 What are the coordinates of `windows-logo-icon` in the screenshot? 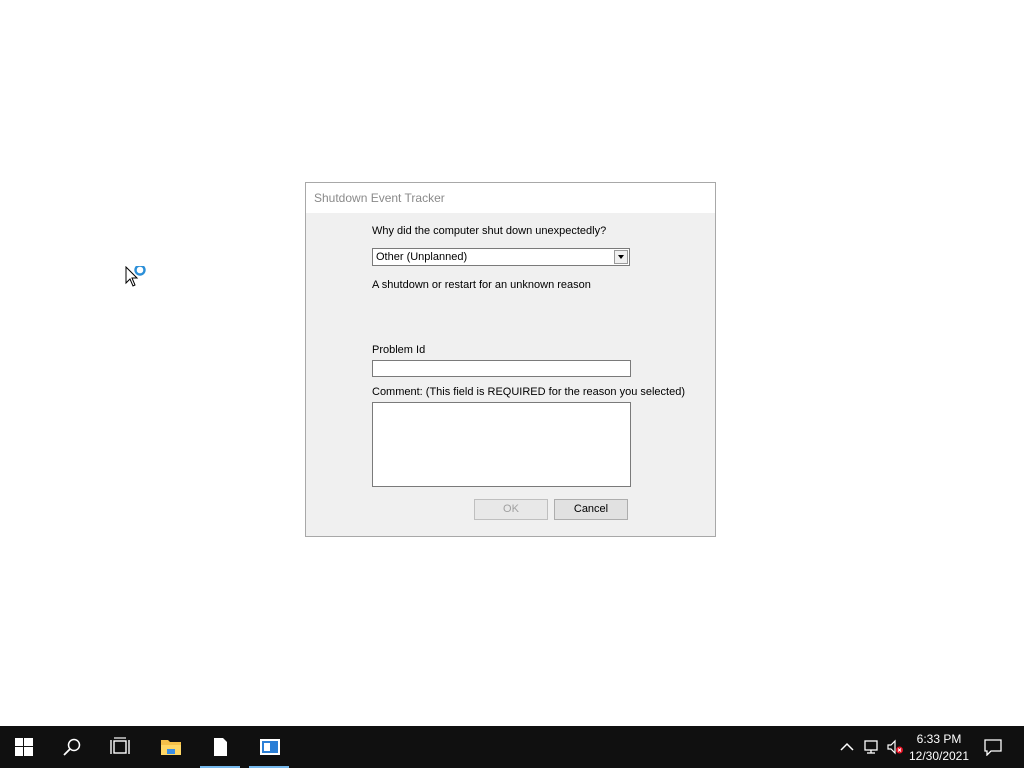 It's located at (24, 747).